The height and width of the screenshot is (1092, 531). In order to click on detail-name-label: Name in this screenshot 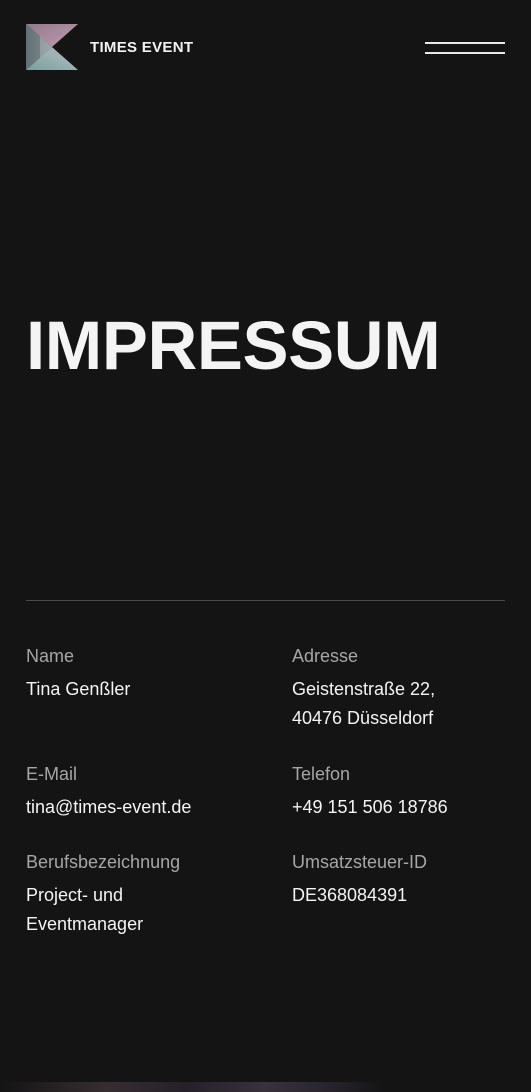, I will do `click(50, 656)`.